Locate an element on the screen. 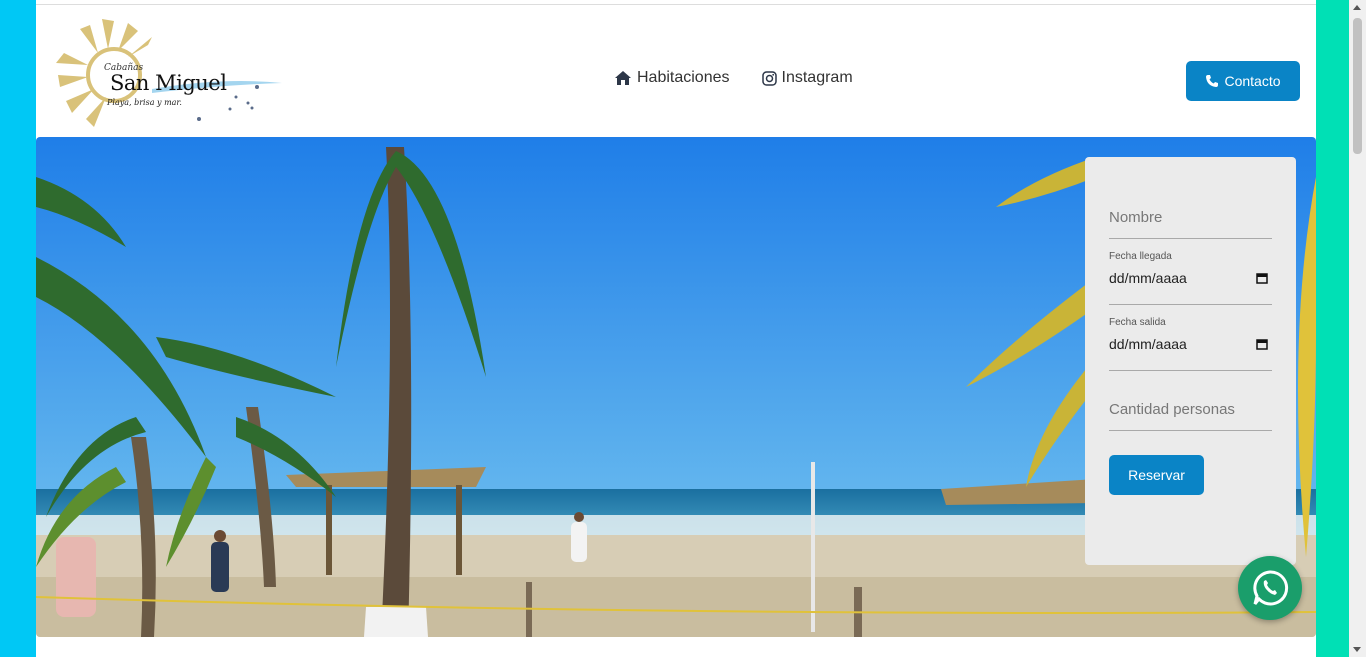  arrival-date-value: dd/mm/aaaa is located at coordinates (1148, 278).